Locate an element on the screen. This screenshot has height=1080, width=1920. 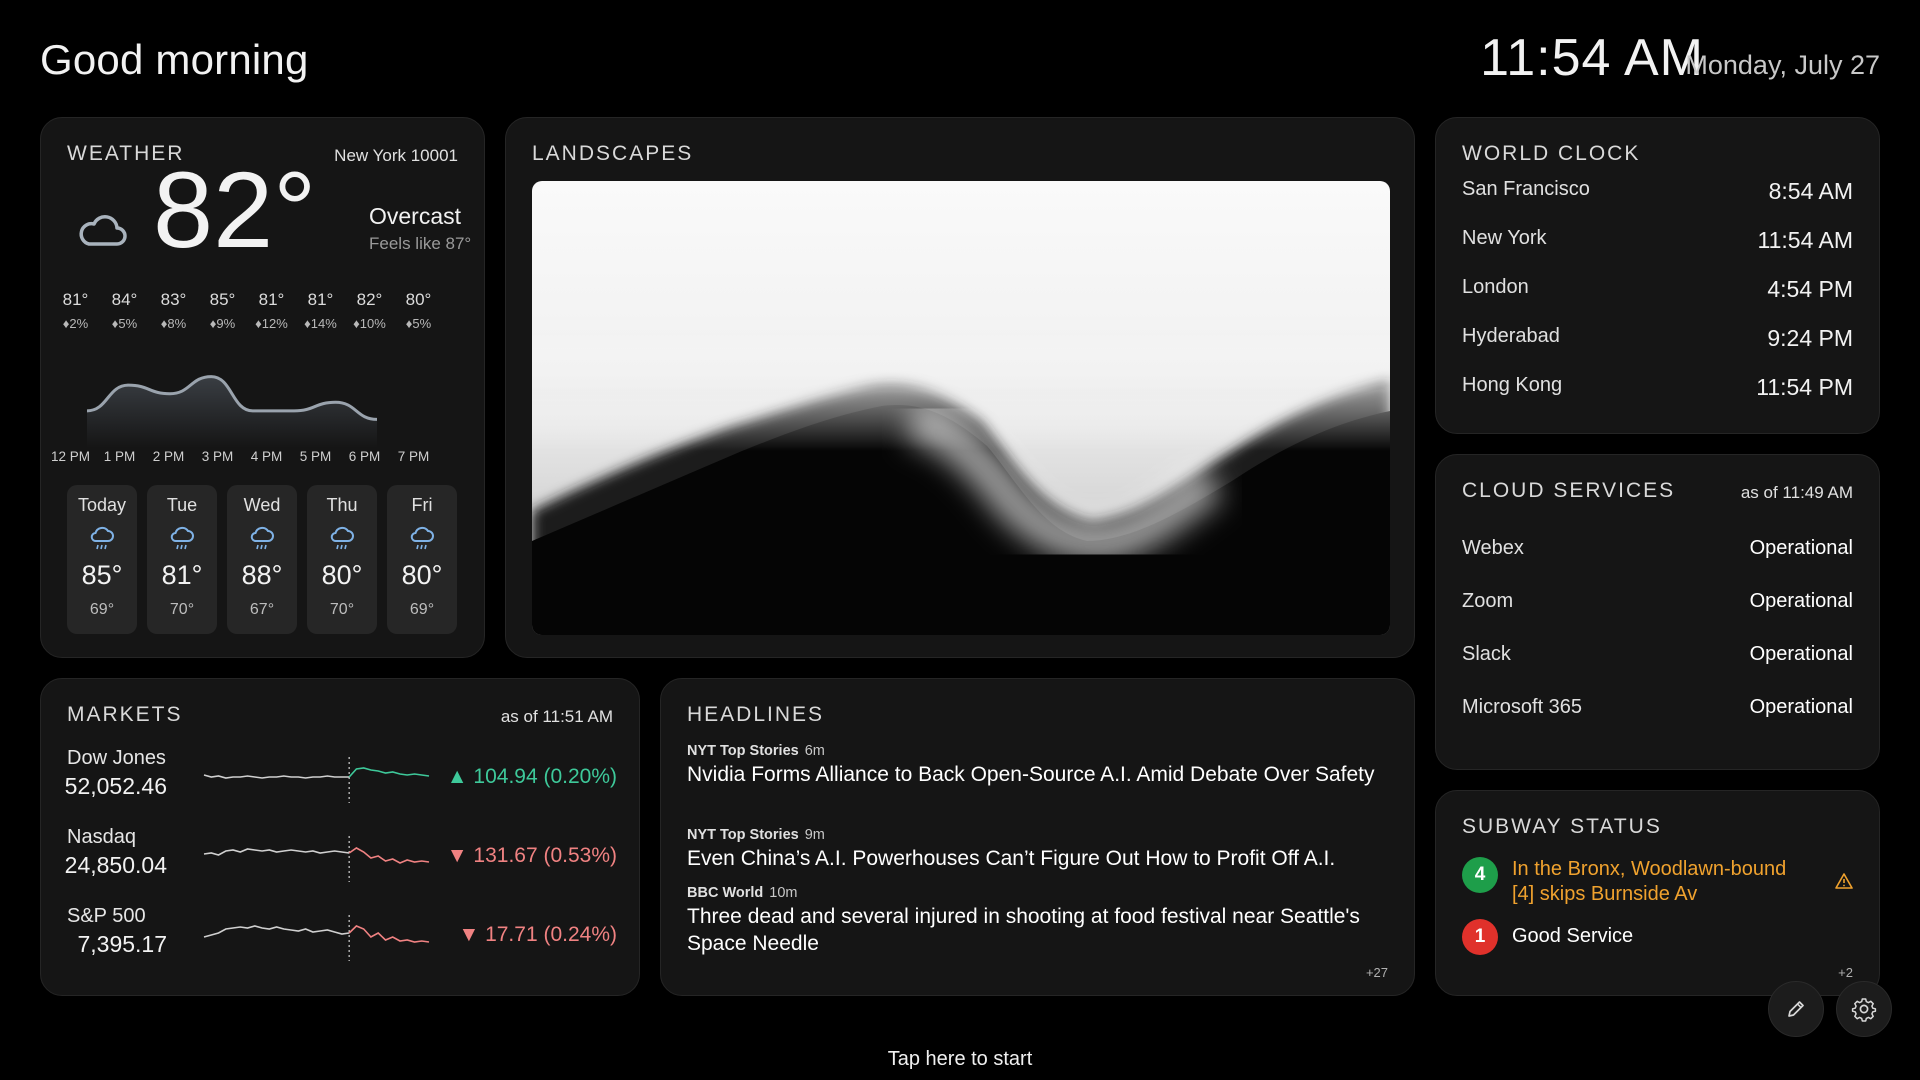
hourly-item: 83° ♦8% is located at coordinates (173, 310).